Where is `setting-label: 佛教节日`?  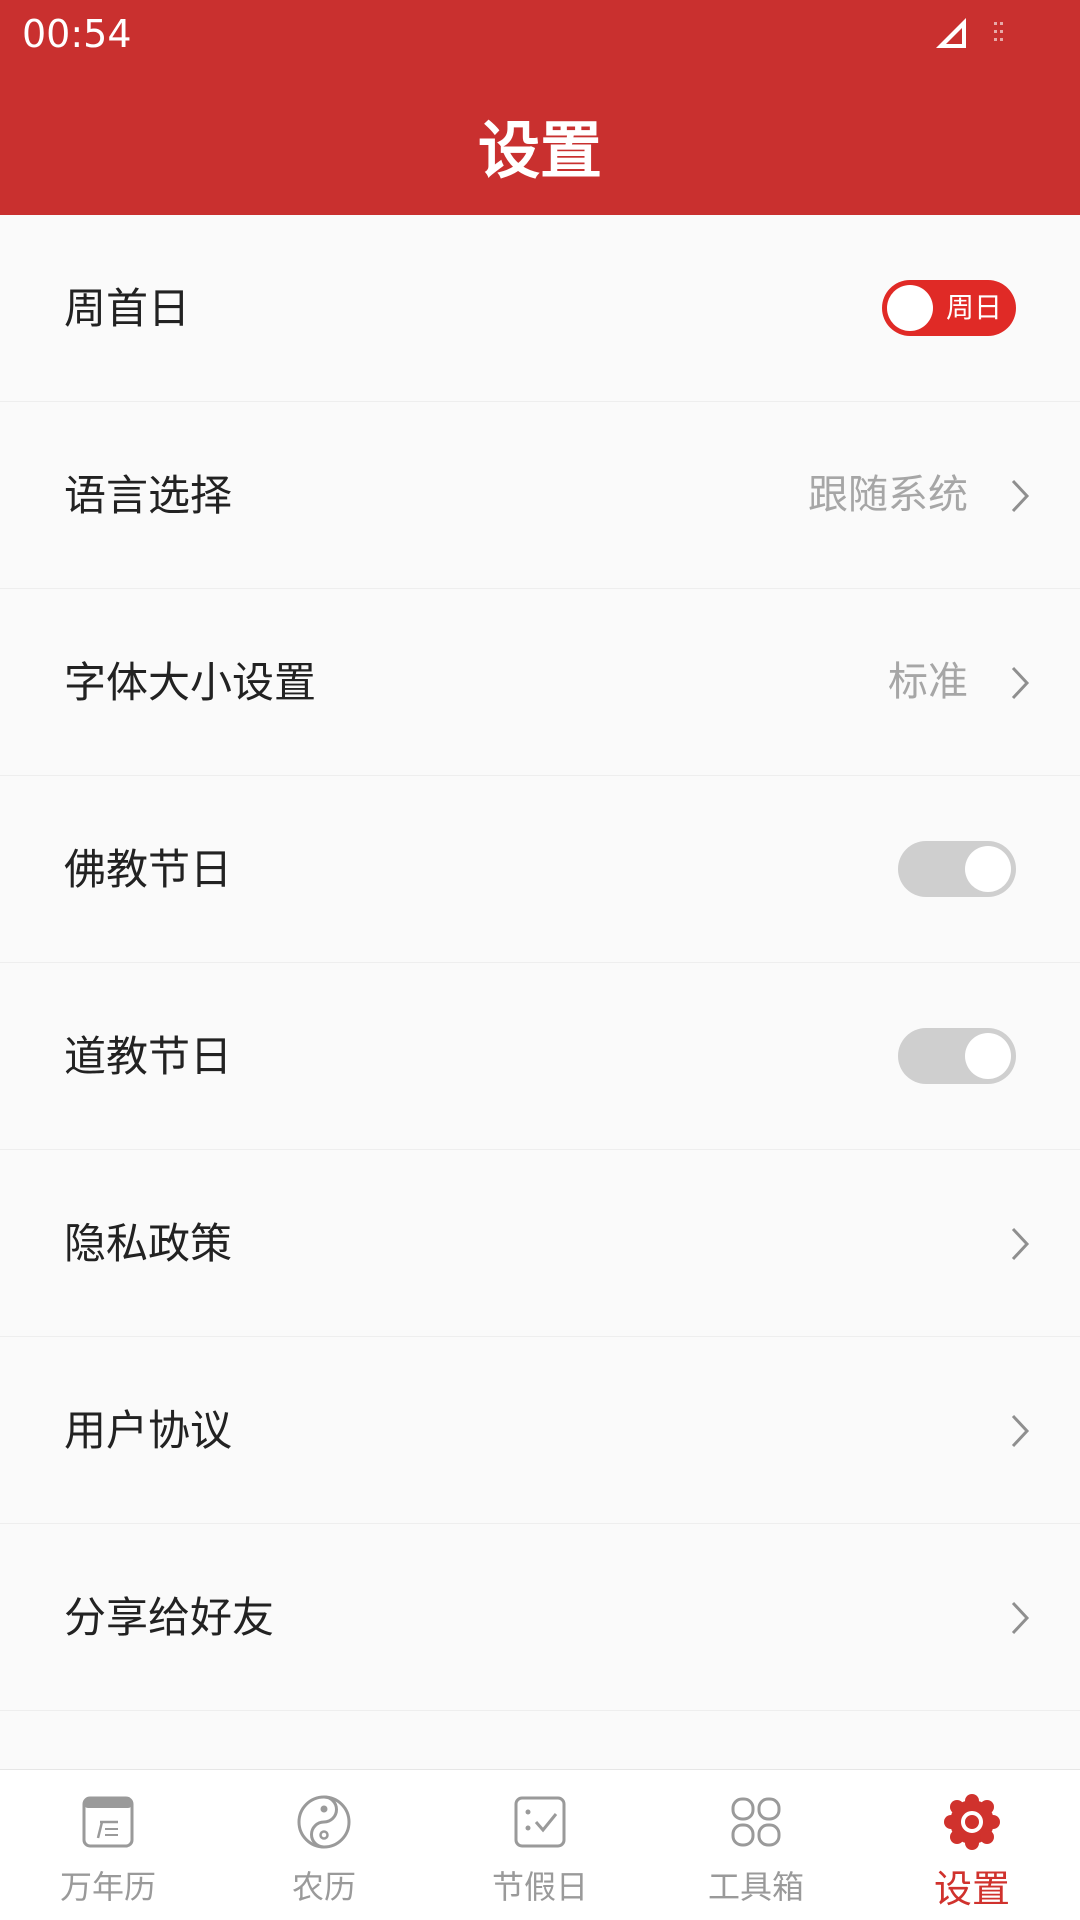
setting-label: 佛教节日 is located at coordinates (148, 869).